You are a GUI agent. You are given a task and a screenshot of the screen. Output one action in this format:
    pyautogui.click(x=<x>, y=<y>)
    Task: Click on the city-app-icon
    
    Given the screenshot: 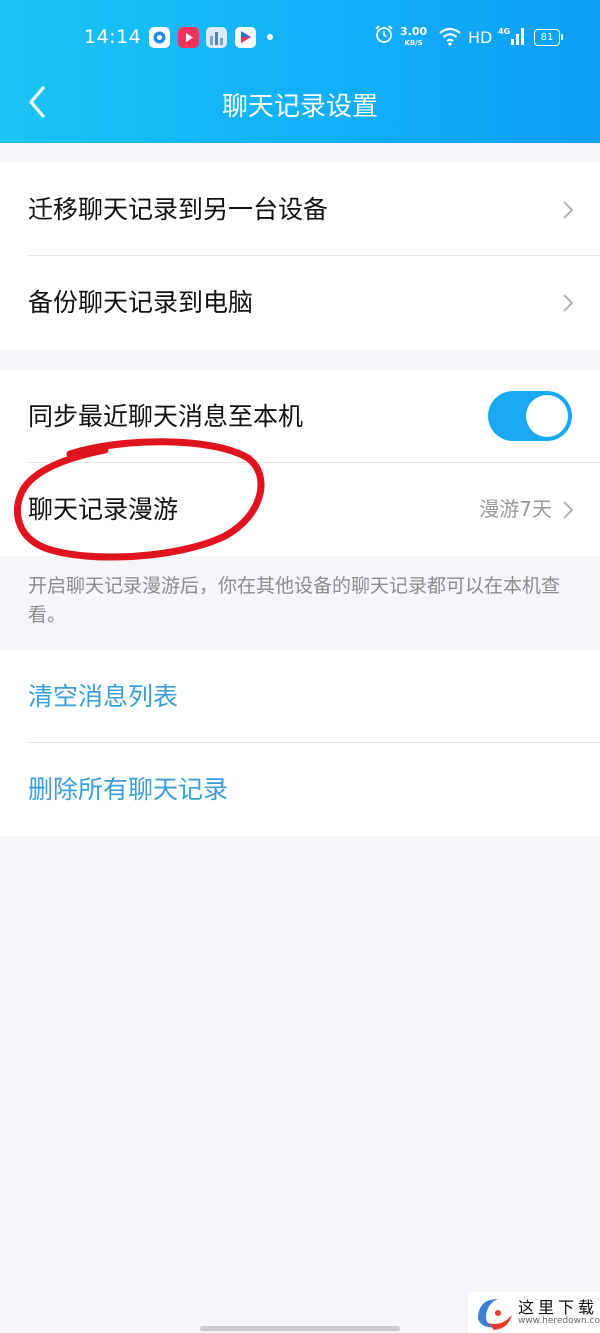 What is the action you would take?
    pyautogui.click(x=216, y=37)
    